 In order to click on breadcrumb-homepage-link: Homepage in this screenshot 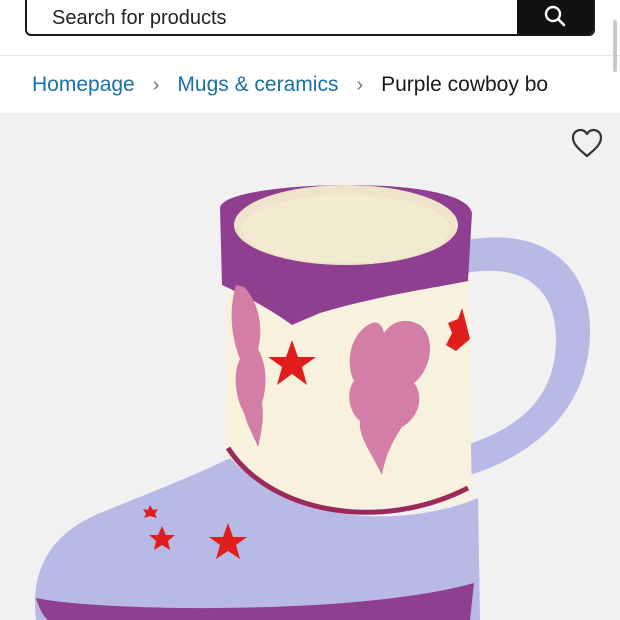, I will do `click(83, 85)`.